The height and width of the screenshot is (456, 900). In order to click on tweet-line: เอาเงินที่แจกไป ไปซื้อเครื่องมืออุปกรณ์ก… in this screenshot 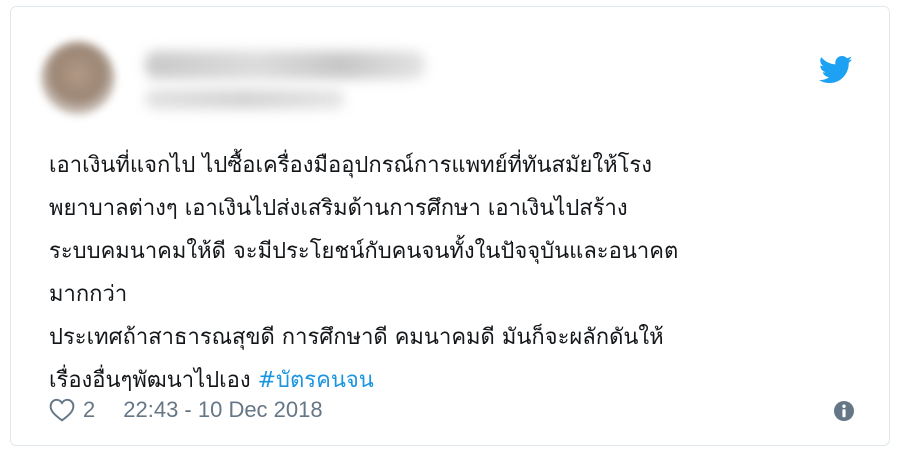, I will do `click(350, 165)`.